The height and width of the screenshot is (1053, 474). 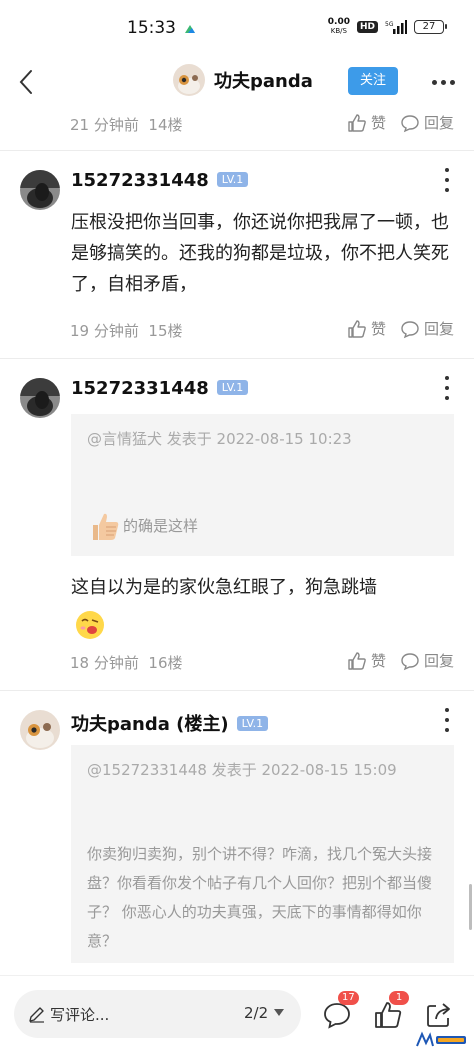 What do you see at coordinates (265, 330) in the screenshot?
I see `post-meta: 19 分钟前 15楼 赞 回复` at bounding box center [265, 330].